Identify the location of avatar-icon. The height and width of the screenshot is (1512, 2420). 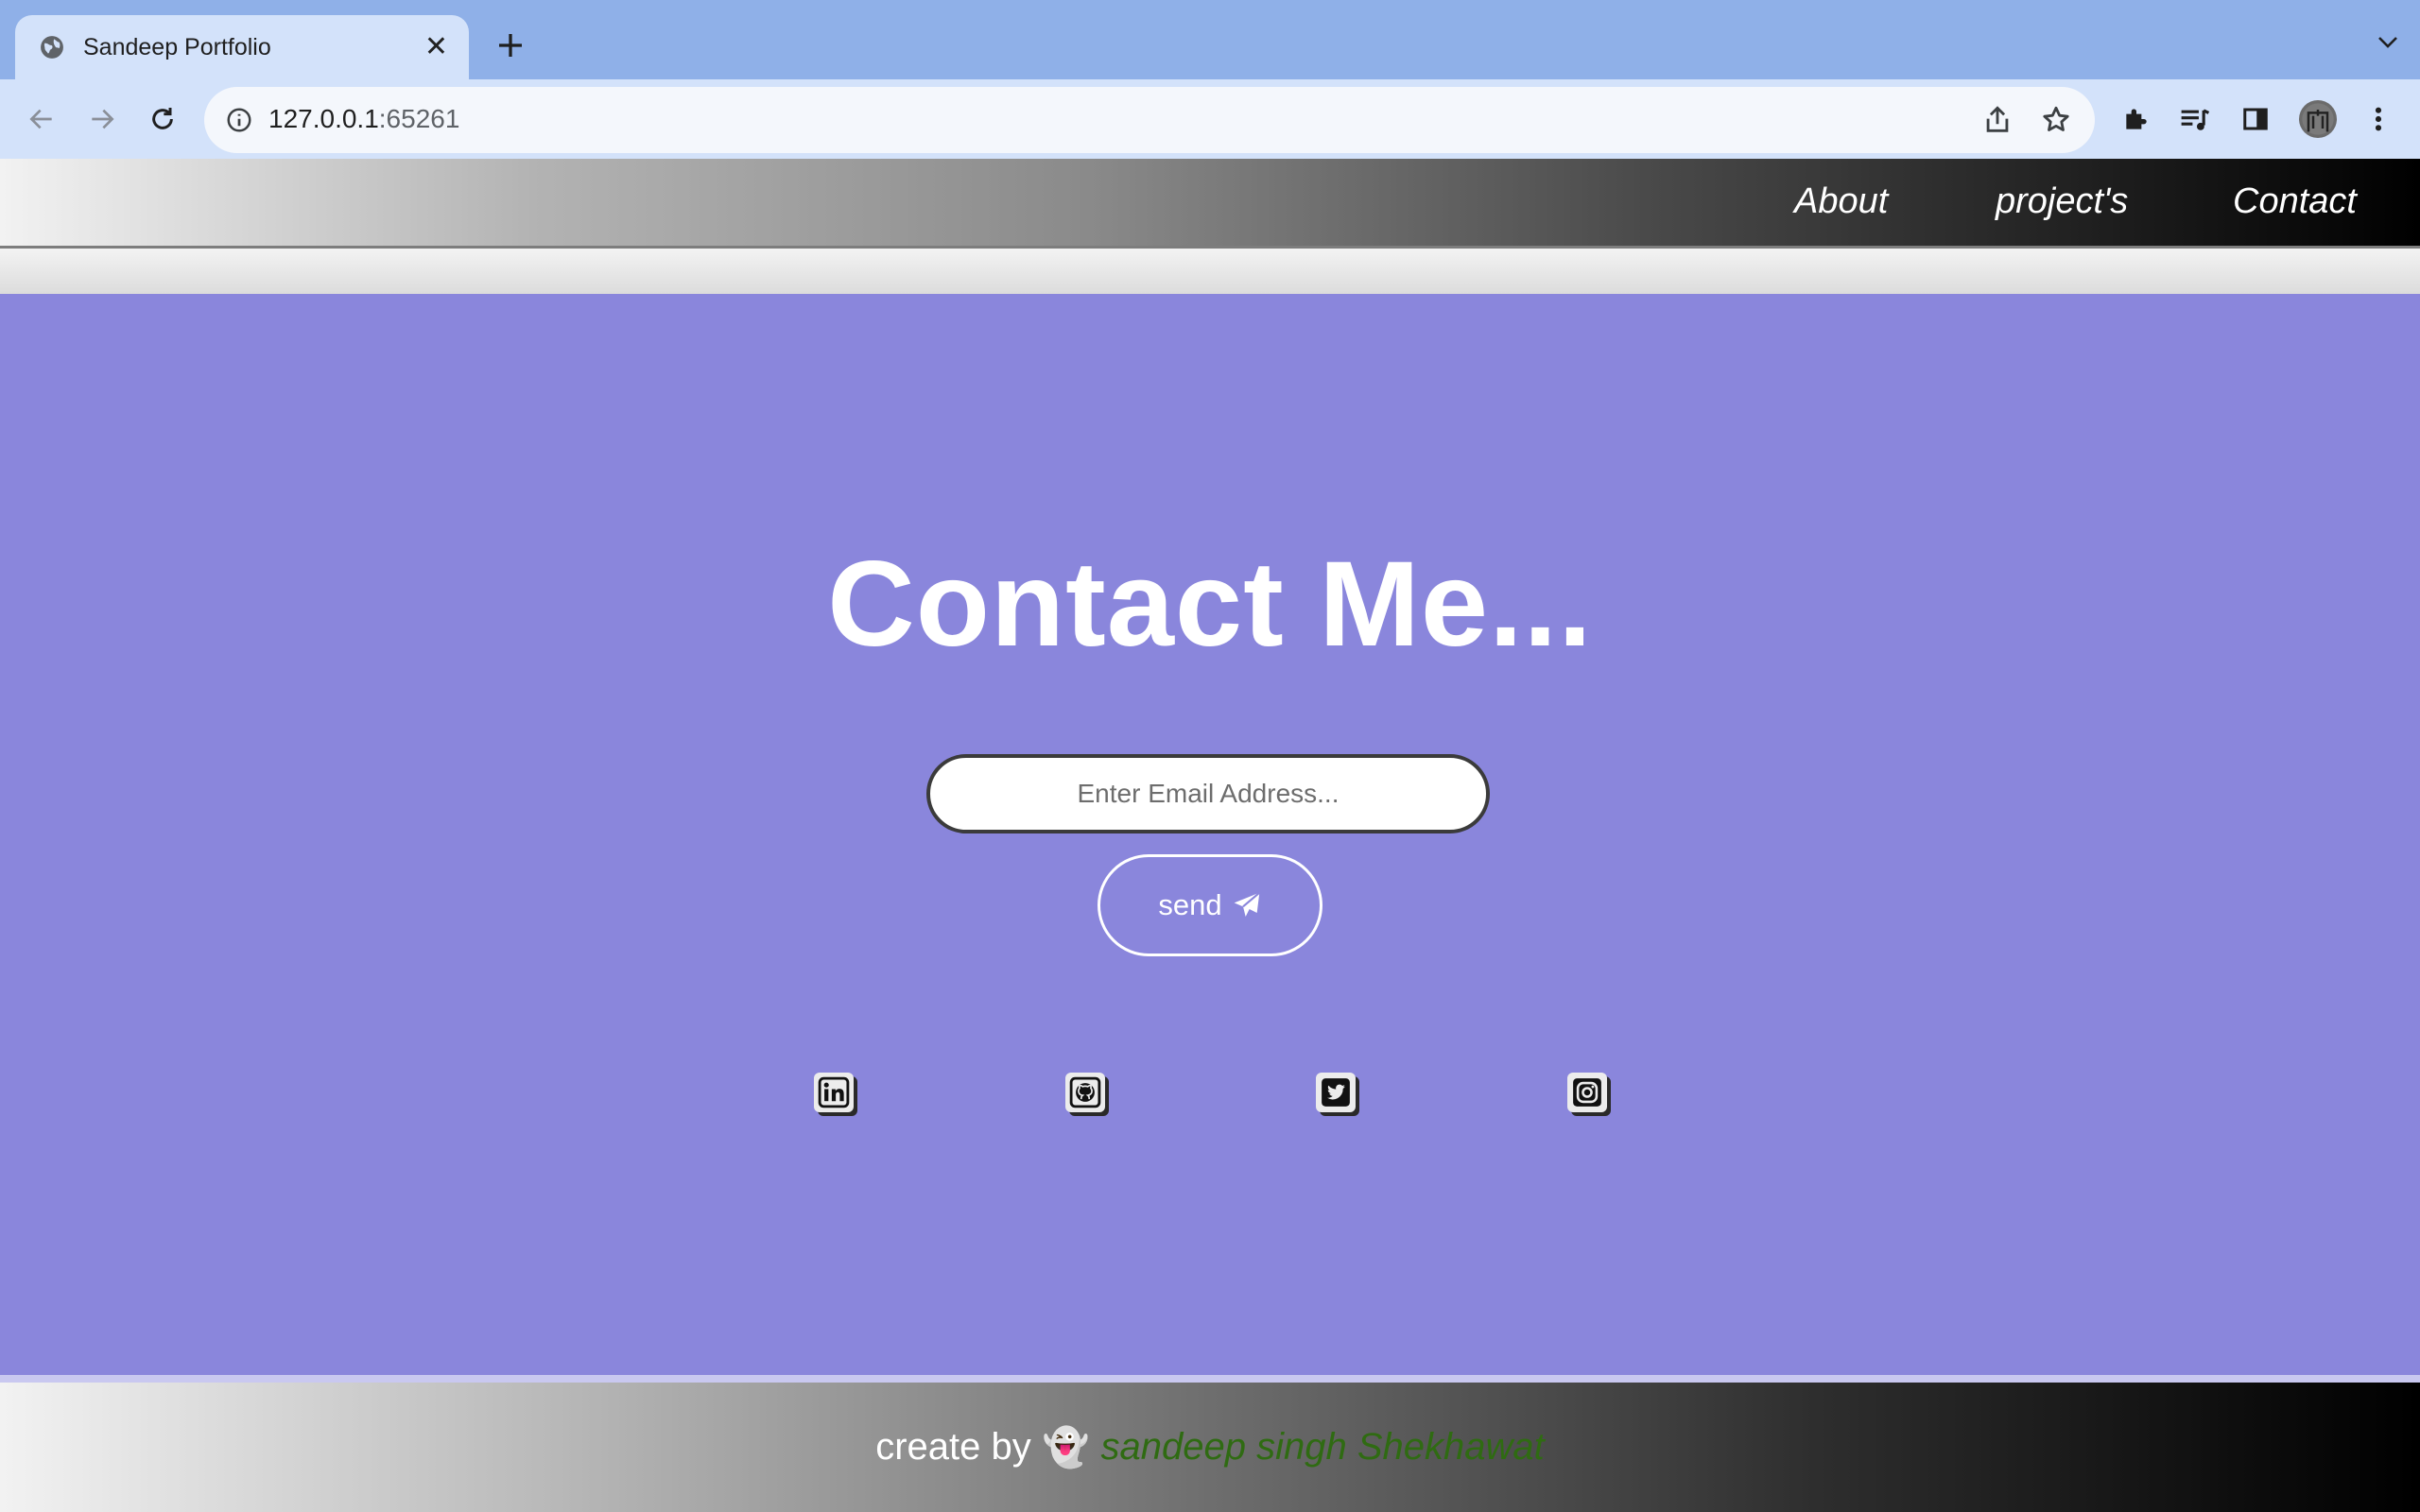
(2318, 119).